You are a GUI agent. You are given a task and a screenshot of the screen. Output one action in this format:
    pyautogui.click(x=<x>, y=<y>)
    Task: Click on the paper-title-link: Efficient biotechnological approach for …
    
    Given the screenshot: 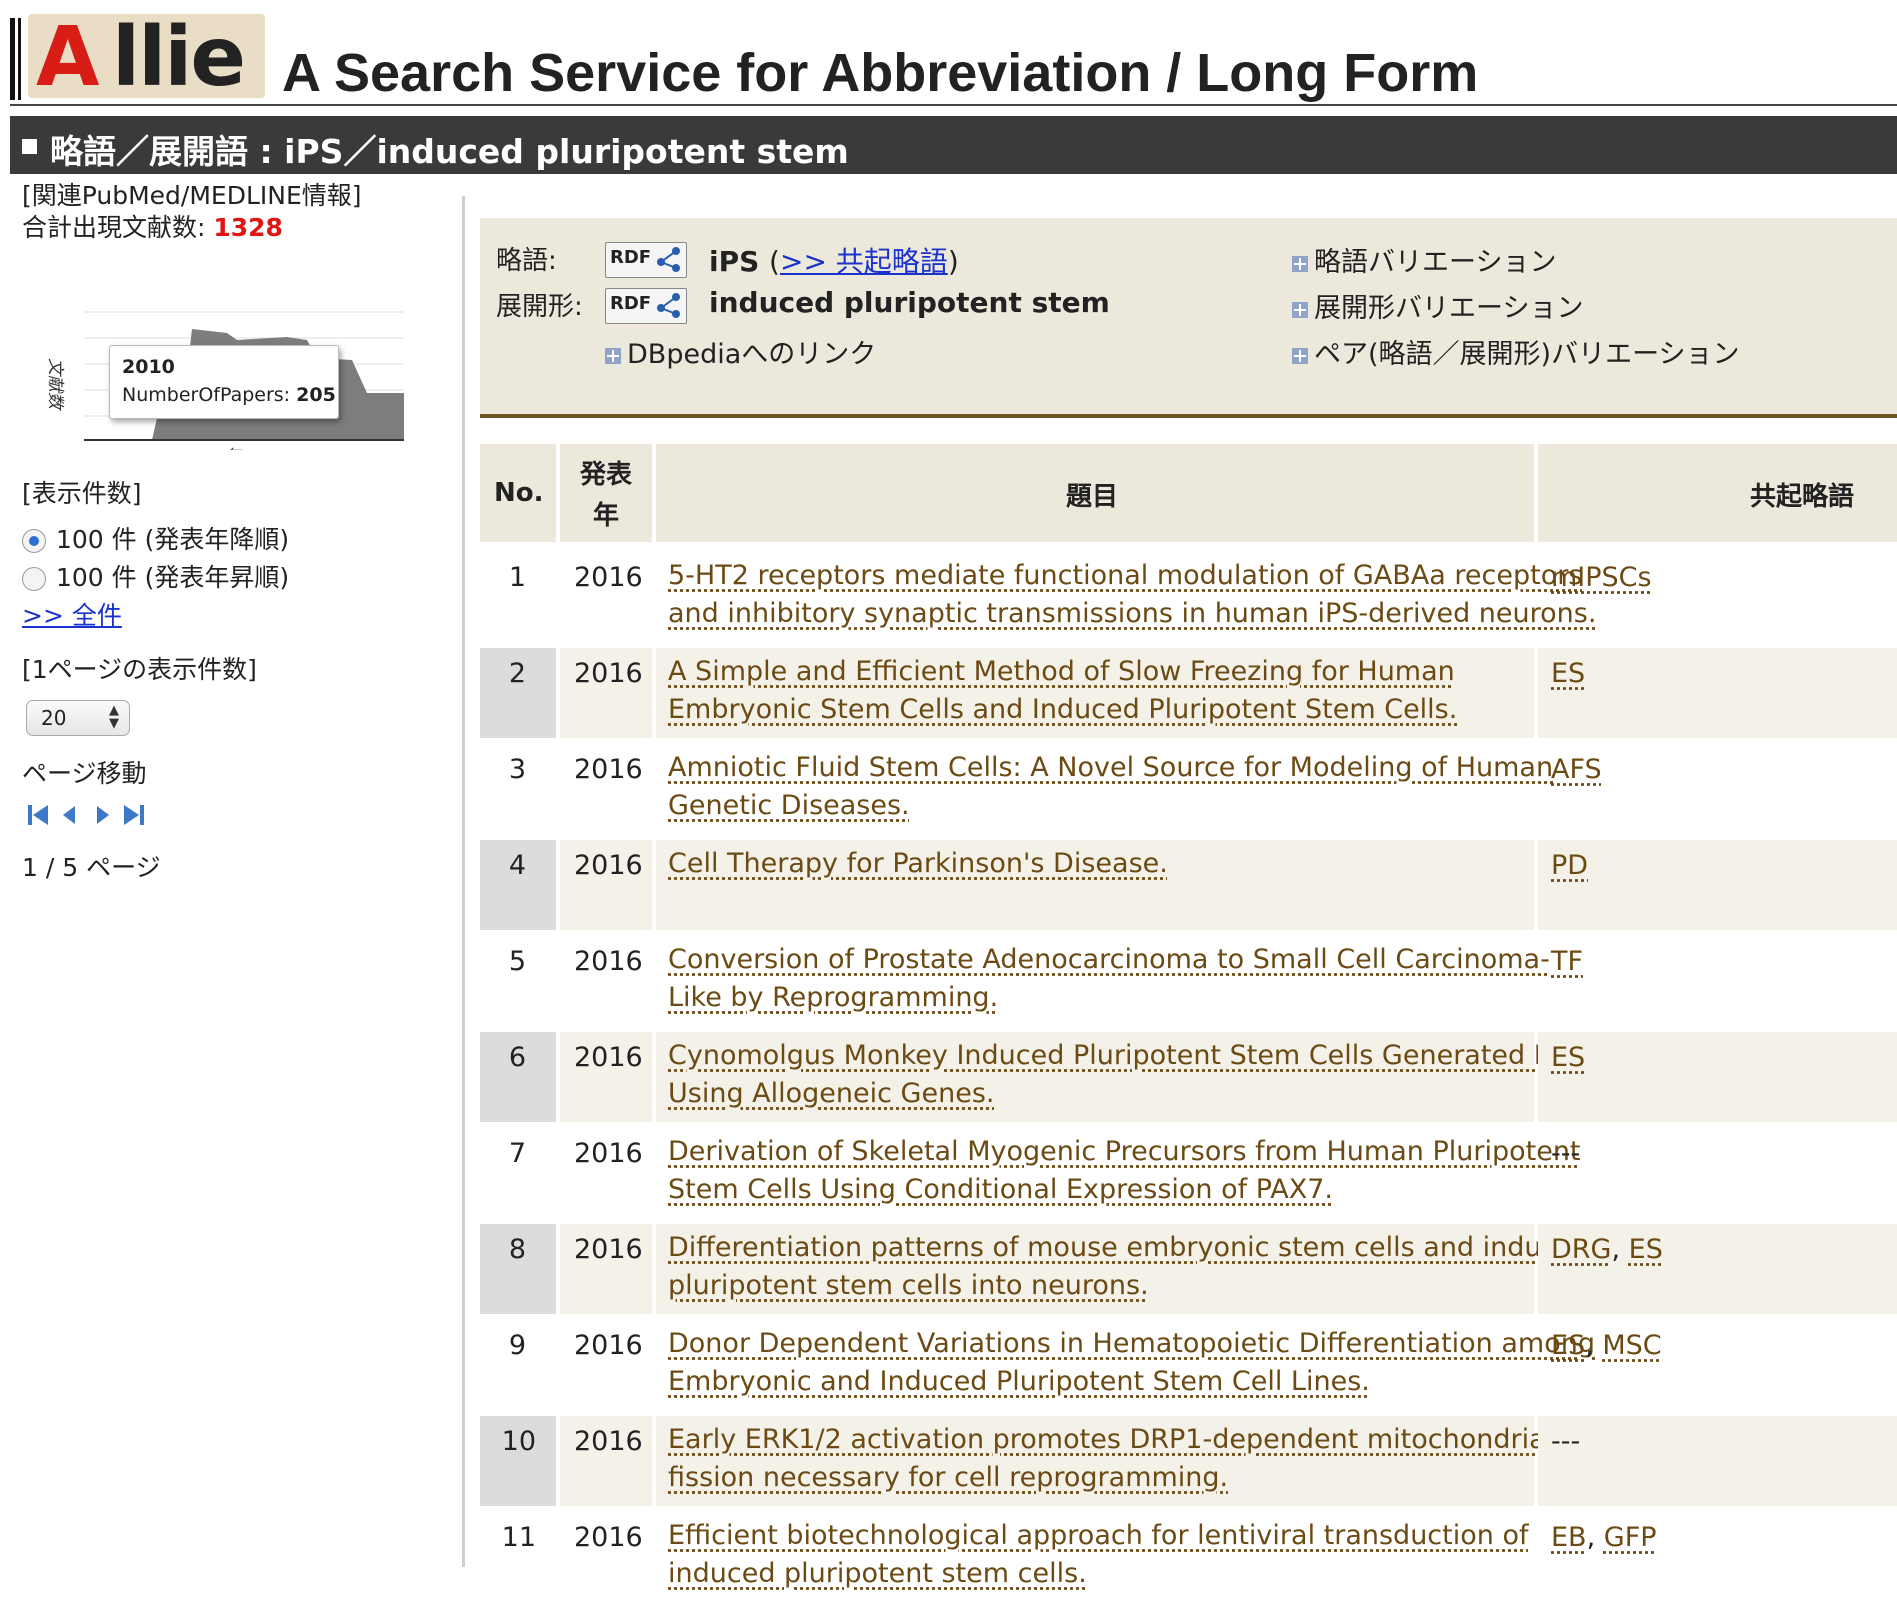 What is the action you would take?
    pyautogui.click(x=1098, y=1535)
    